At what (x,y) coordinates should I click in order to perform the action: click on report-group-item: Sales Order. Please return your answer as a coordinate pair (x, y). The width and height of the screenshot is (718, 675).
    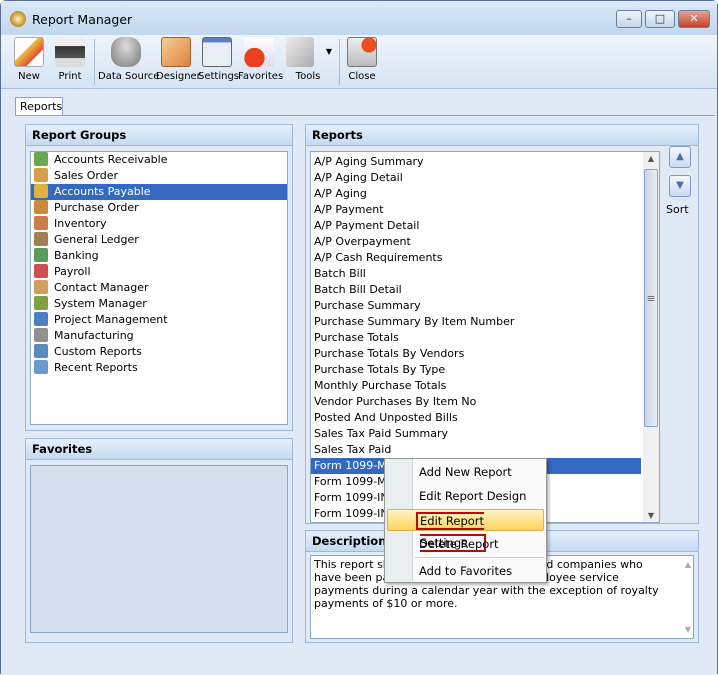
    Looking at the image, I should click on (159, 176).